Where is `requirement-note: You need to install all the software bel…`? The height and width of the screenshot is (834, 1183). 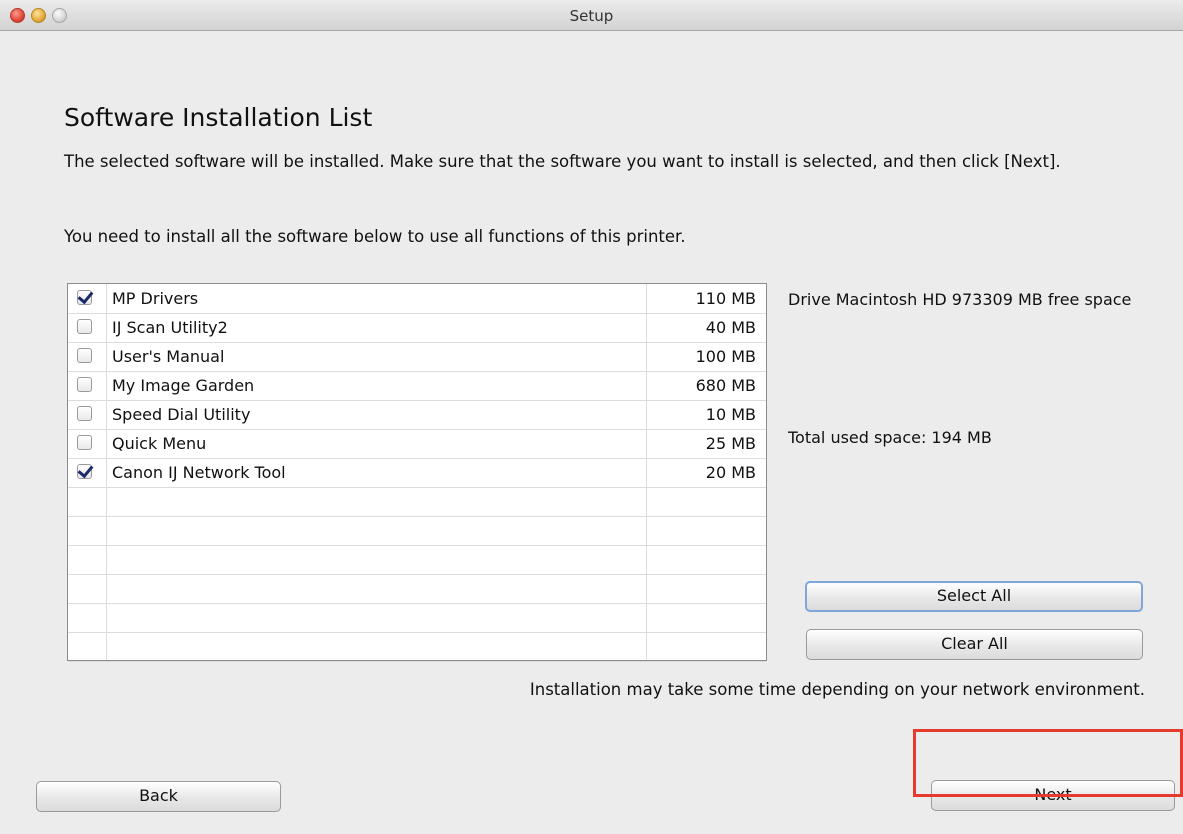
requirement-note: You need to install all the software bel… is located at coordinates (375, 236).